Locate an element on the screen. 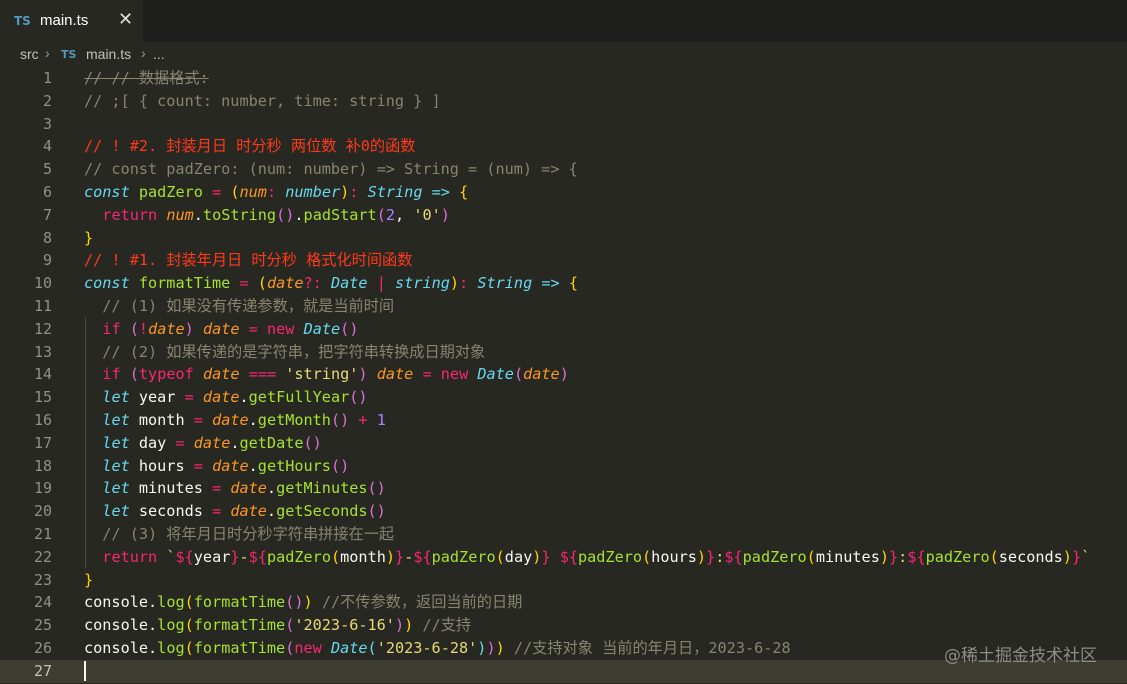 The height and width of the screenshot is (684, 1127). code-token: getMonth is located at coordinates (294, 420).